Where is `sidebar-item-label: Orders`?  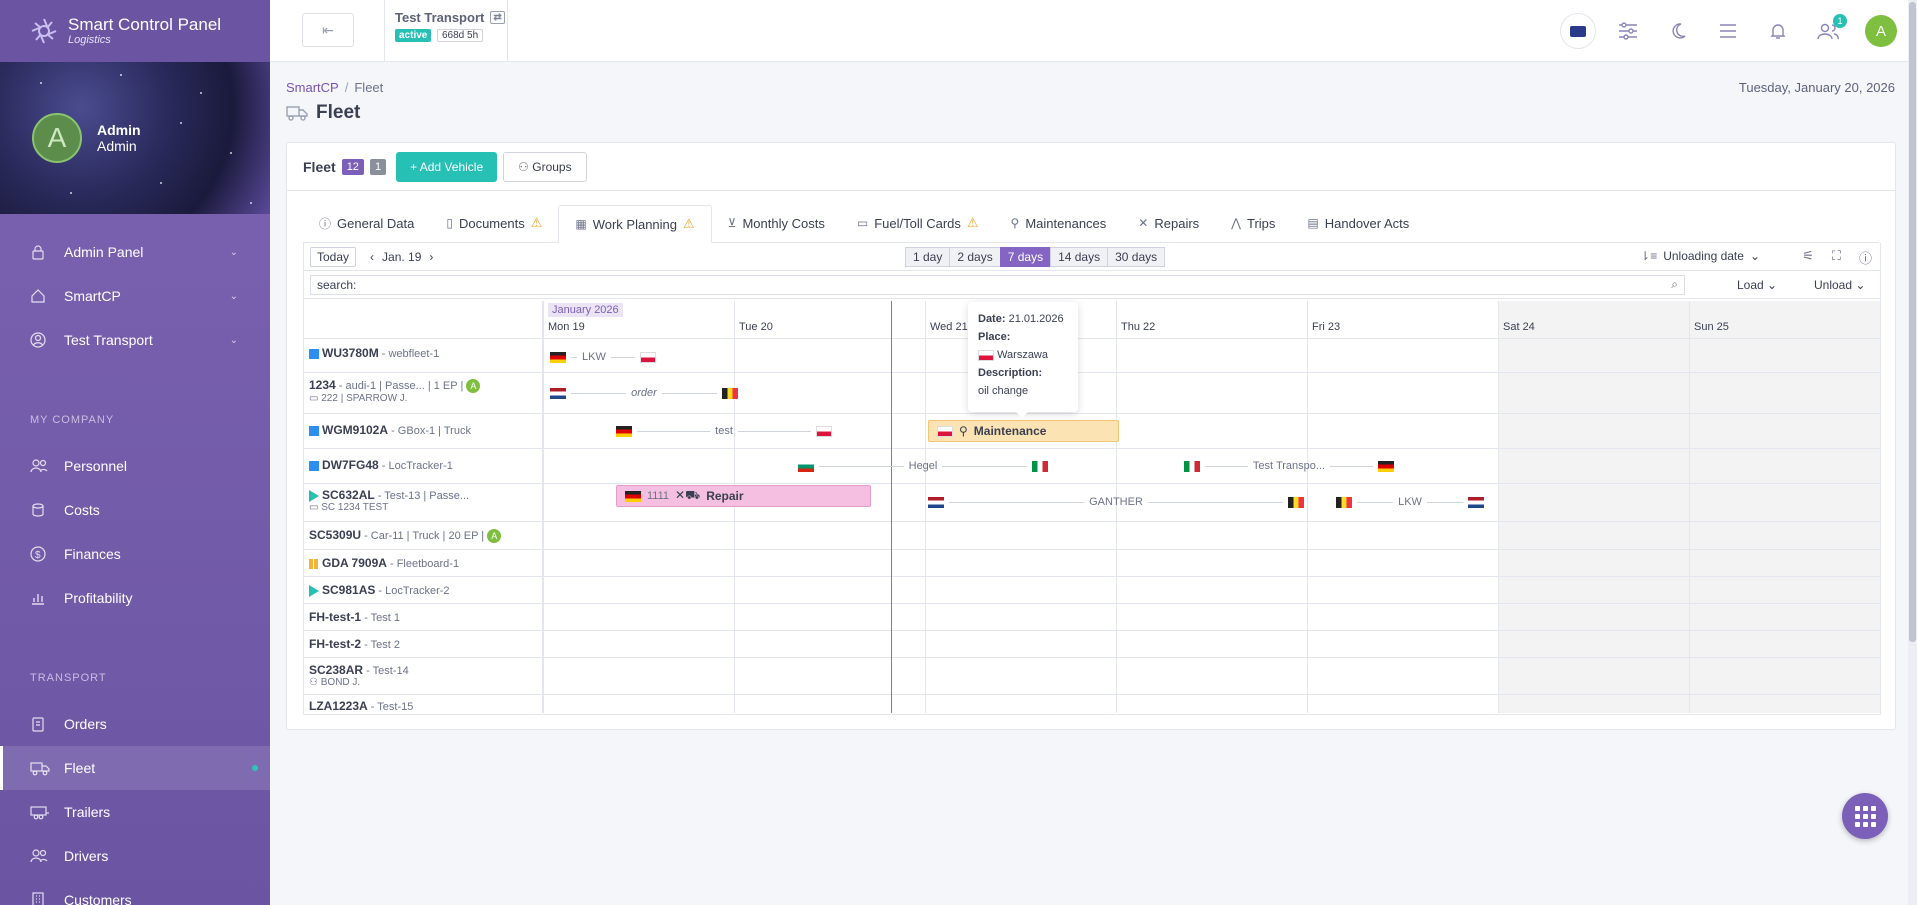
sidebar-item-label: Orders is located at coordinates (85, 724).